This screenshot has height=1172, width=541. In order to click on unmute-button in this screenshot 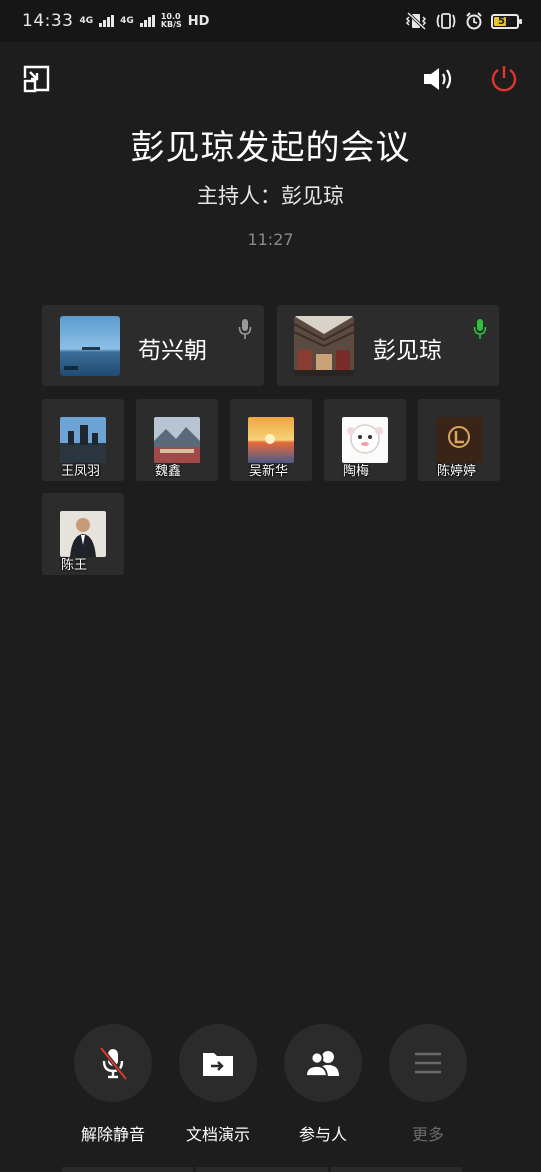, I will do `click(113, 1063)`.